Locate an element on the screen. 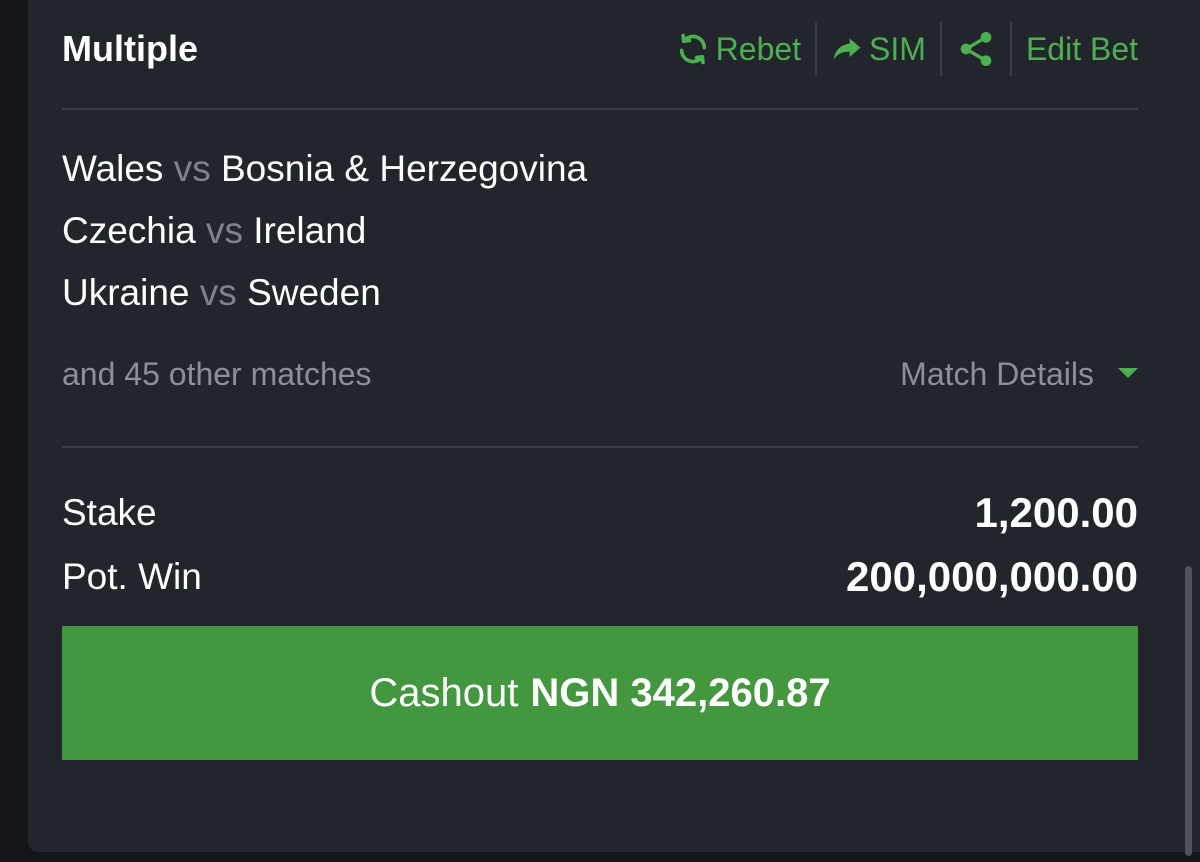 The height and width of the screenshot is (862, 1200). bet-actions: Rebet SIM Edit Bet is located at coordinates (907, 49).